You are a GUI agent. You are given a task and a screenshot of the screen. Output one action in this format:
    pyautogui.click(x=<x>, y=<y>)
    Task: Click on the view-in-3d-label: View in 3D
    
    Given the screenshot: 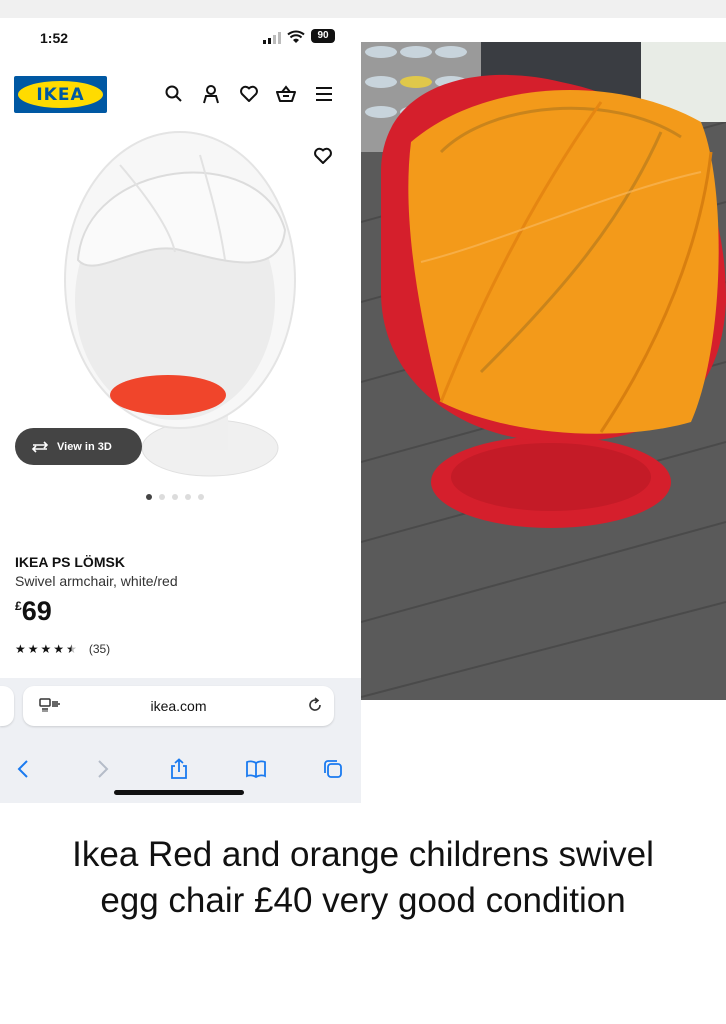 What is the action you would take?
    pyautogui.click(x=84, y=446)
    